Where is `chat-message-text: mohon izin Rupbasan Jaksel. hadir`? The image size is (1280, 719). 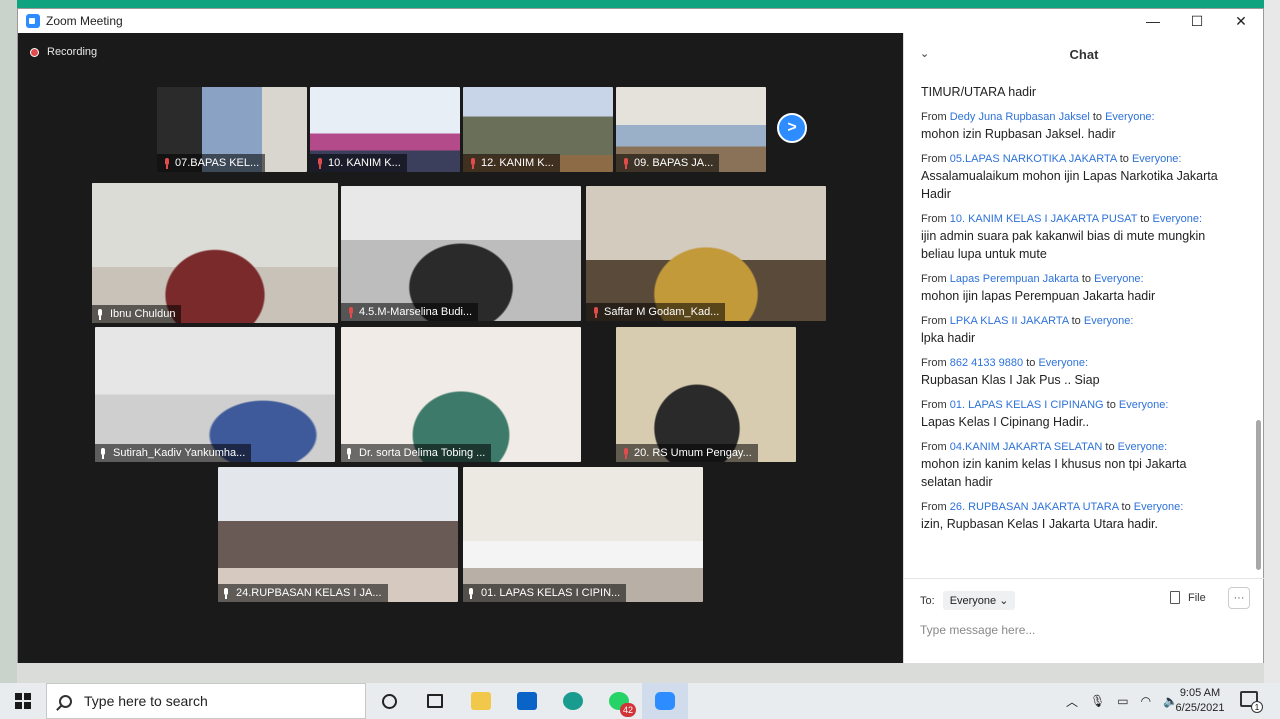
chat-message-text: mohon izin Rupbasan Jaksel. hadir is located at coordinates (1018, 134).